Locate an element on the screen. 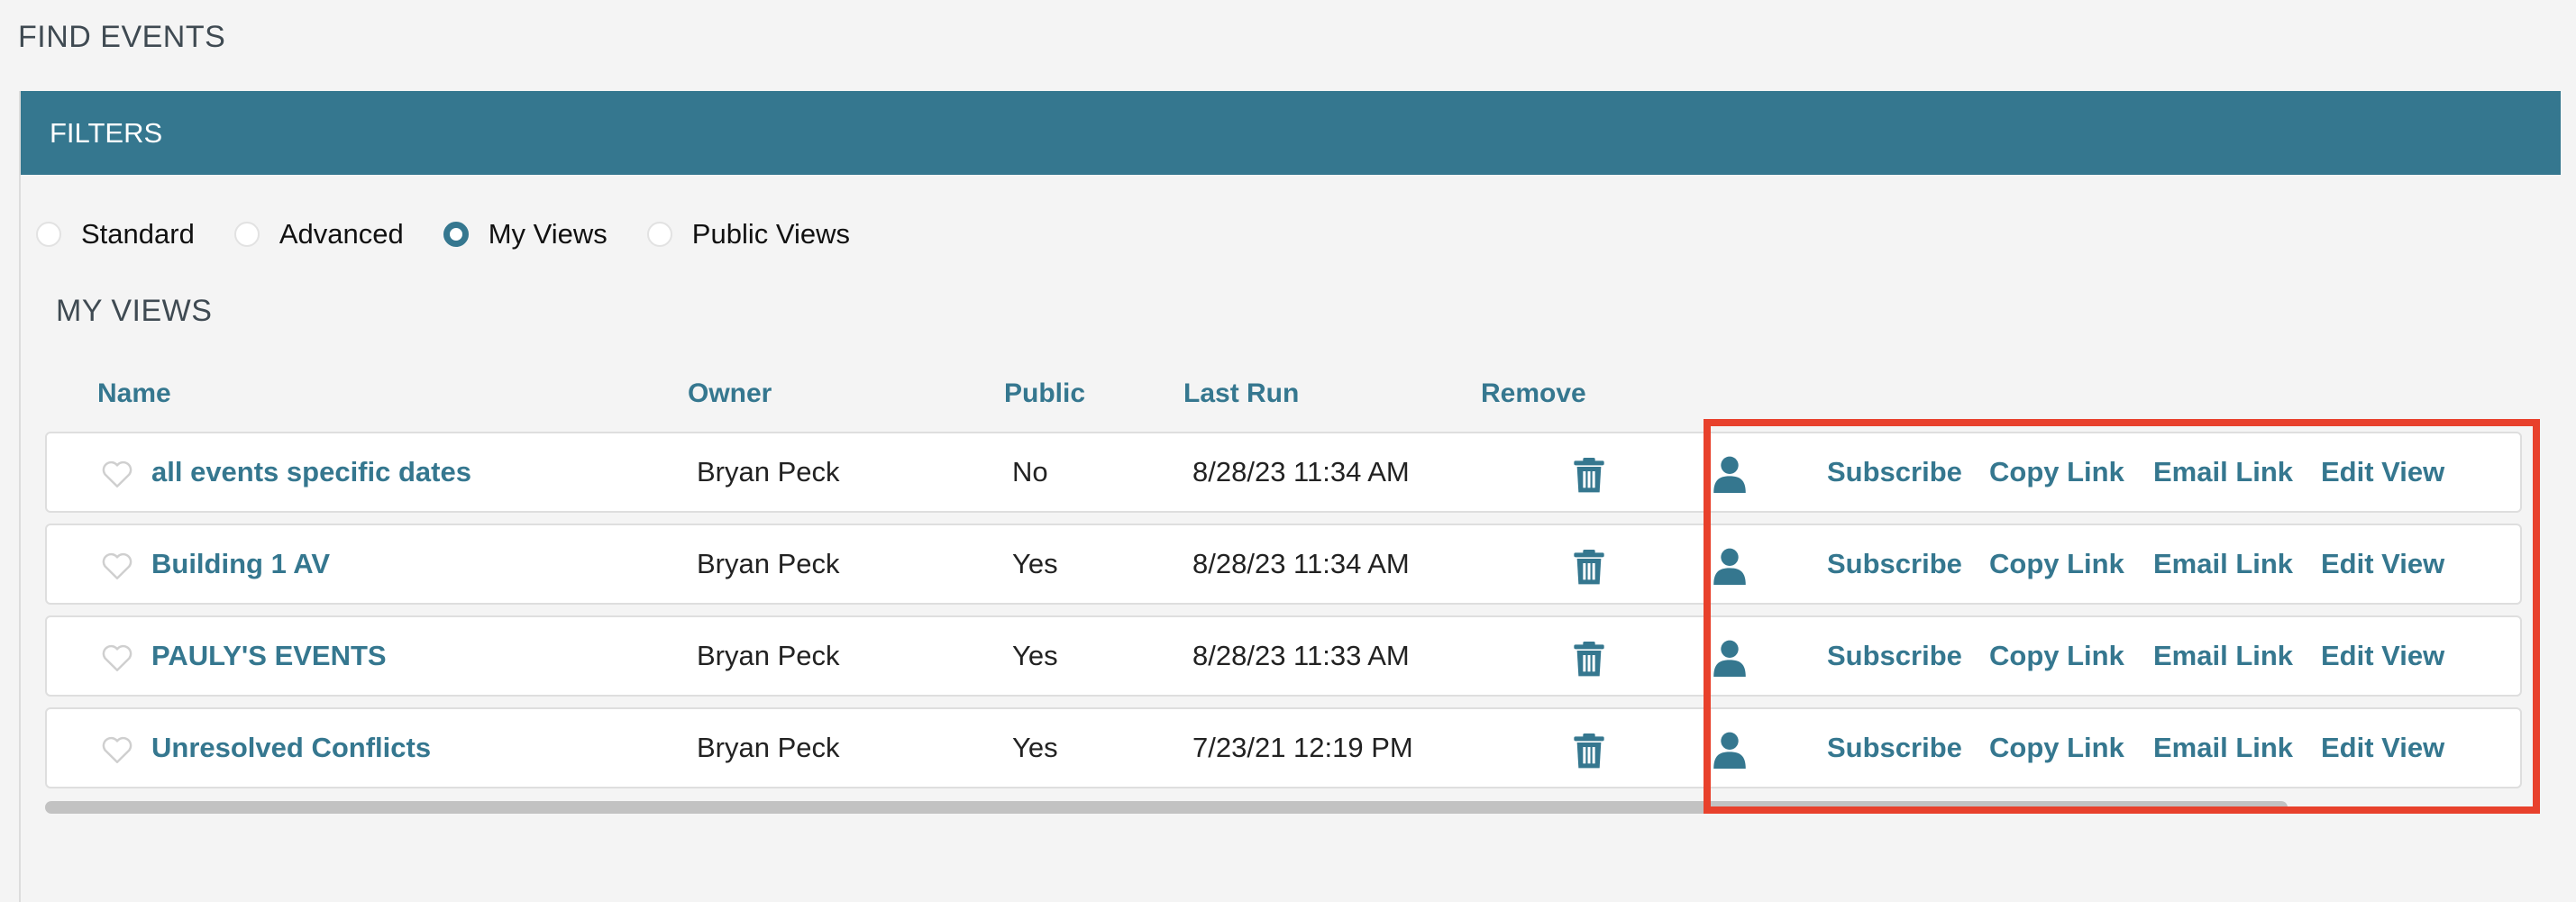 The image size is (2576, 902). radio-advanced-circle is located at coordinates (246, 235).